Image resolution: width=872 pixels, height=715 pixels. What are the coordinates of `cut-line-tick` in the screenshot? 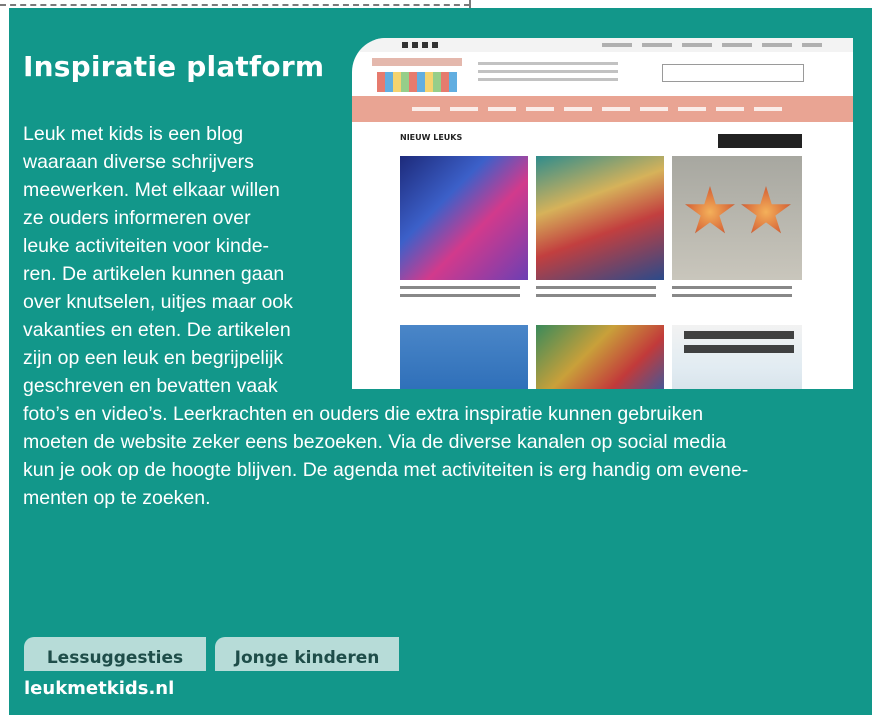 It's located at (470, 4).